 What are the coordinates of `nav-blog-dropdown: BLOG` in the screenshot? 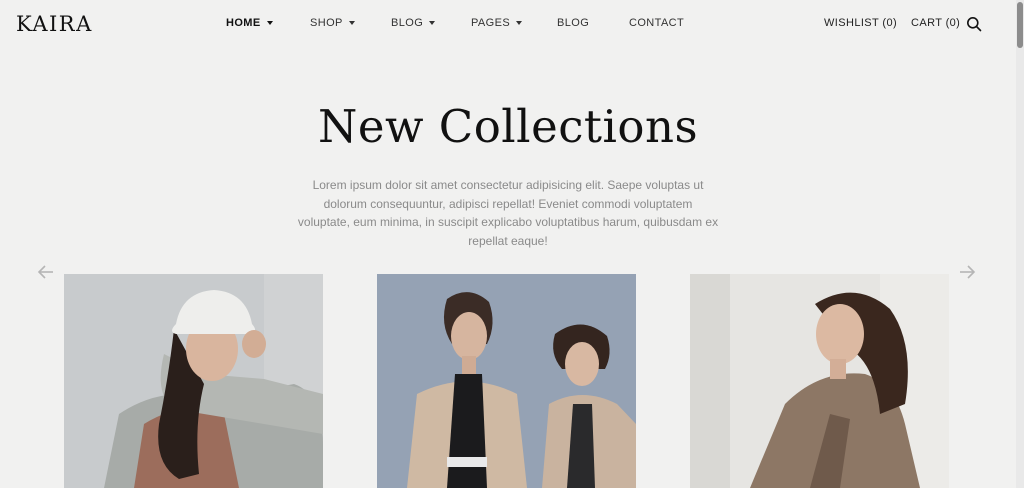 It's located at (413, 23).